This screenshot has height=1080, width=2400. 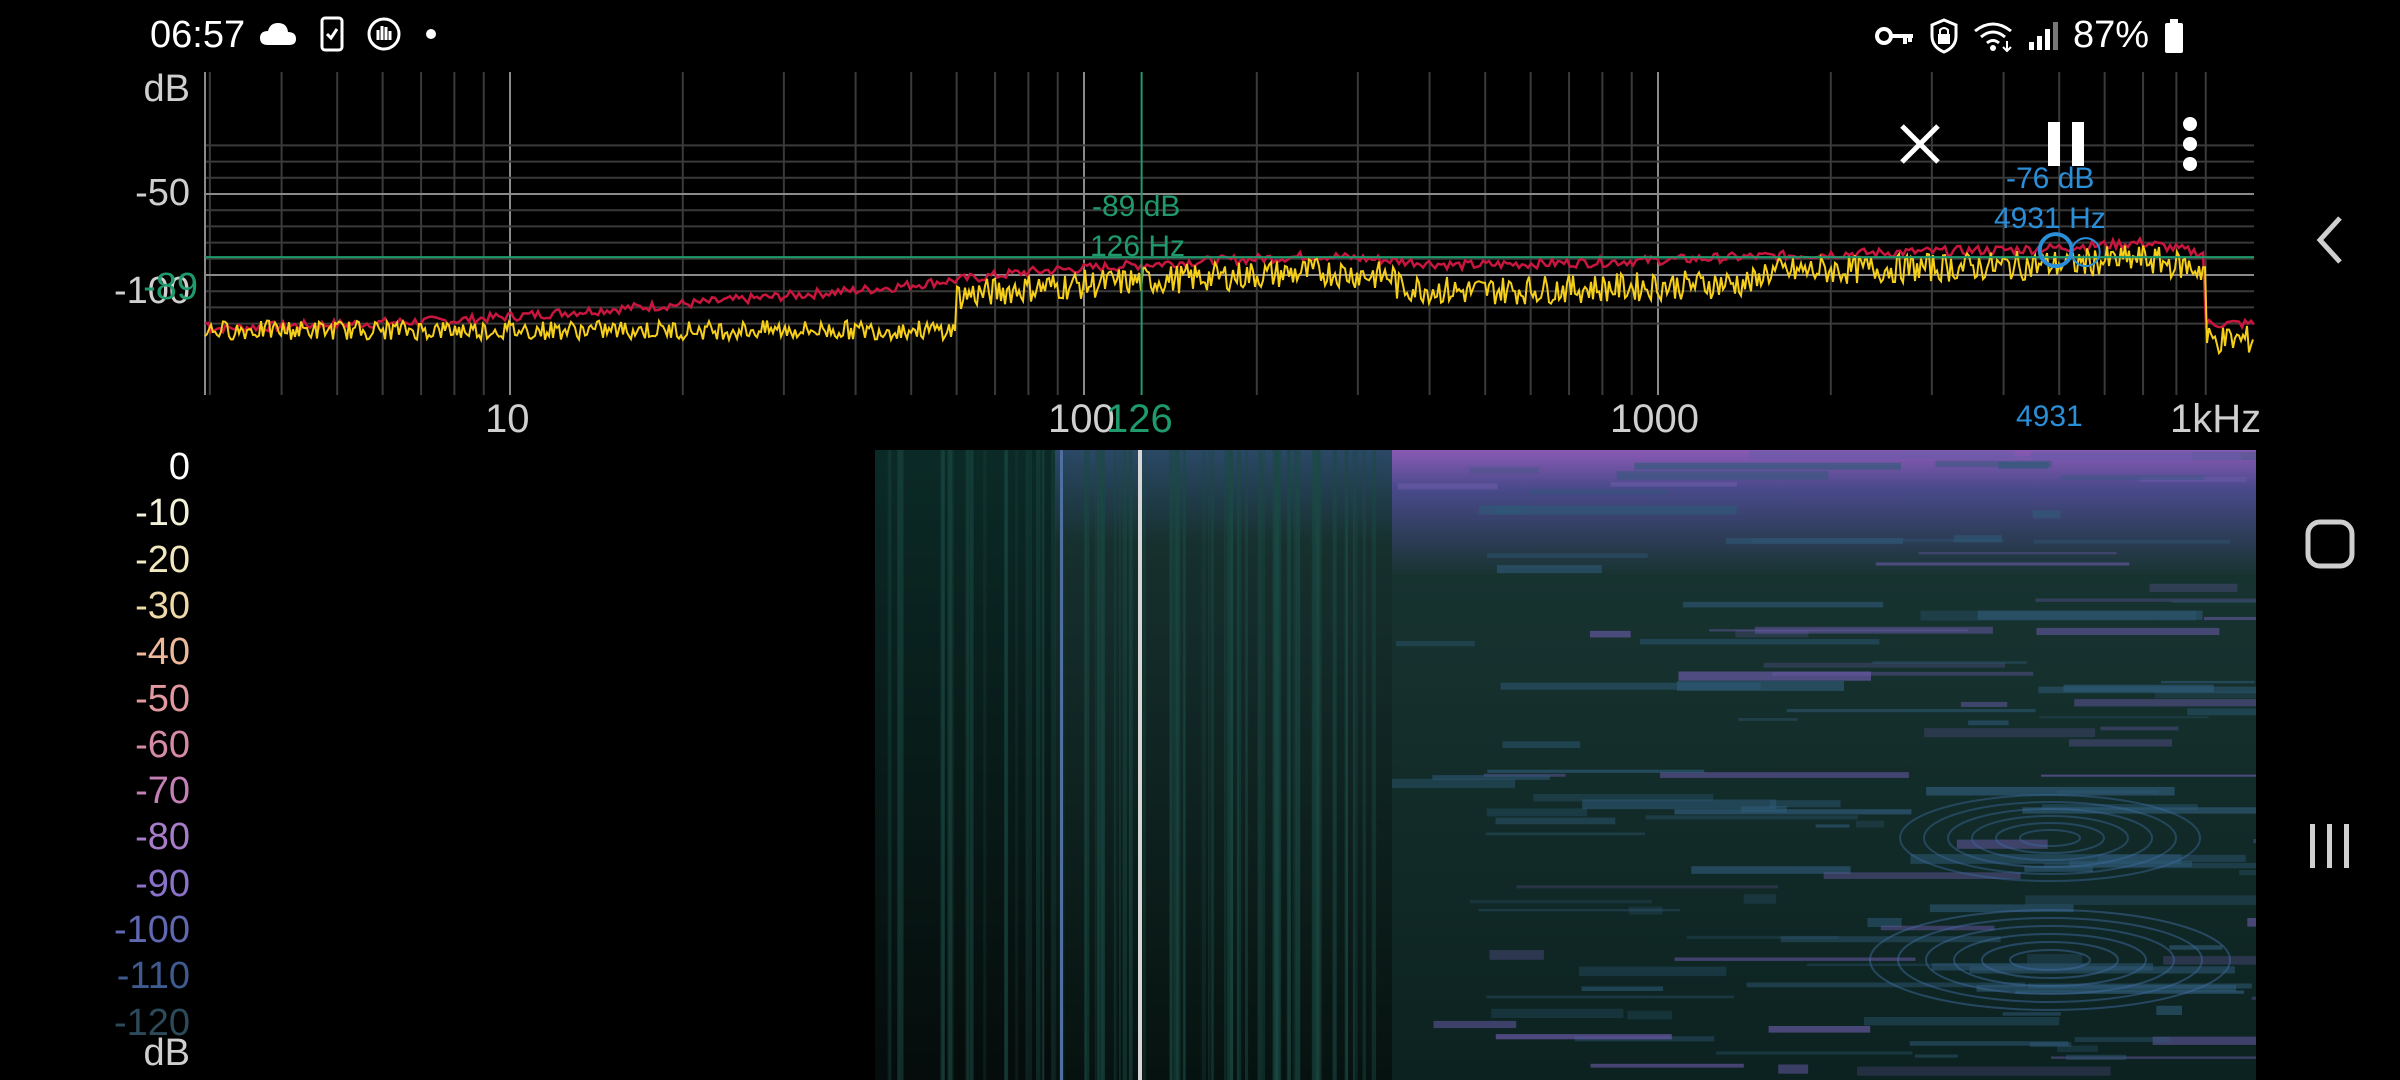 What do you see at coordinates (384, 34) in the screenshot?
I see `hand-badge-icon` at bounding box center [384, 34].